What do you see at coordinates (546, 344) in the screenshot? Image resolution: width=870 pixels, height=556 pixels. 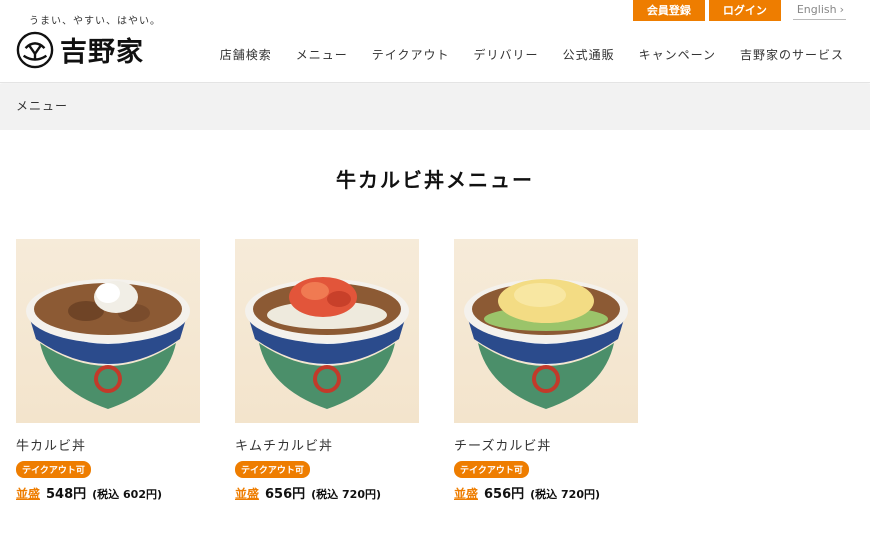 I see `cheese-karubi-don-image` at bounding box center [546, 344].